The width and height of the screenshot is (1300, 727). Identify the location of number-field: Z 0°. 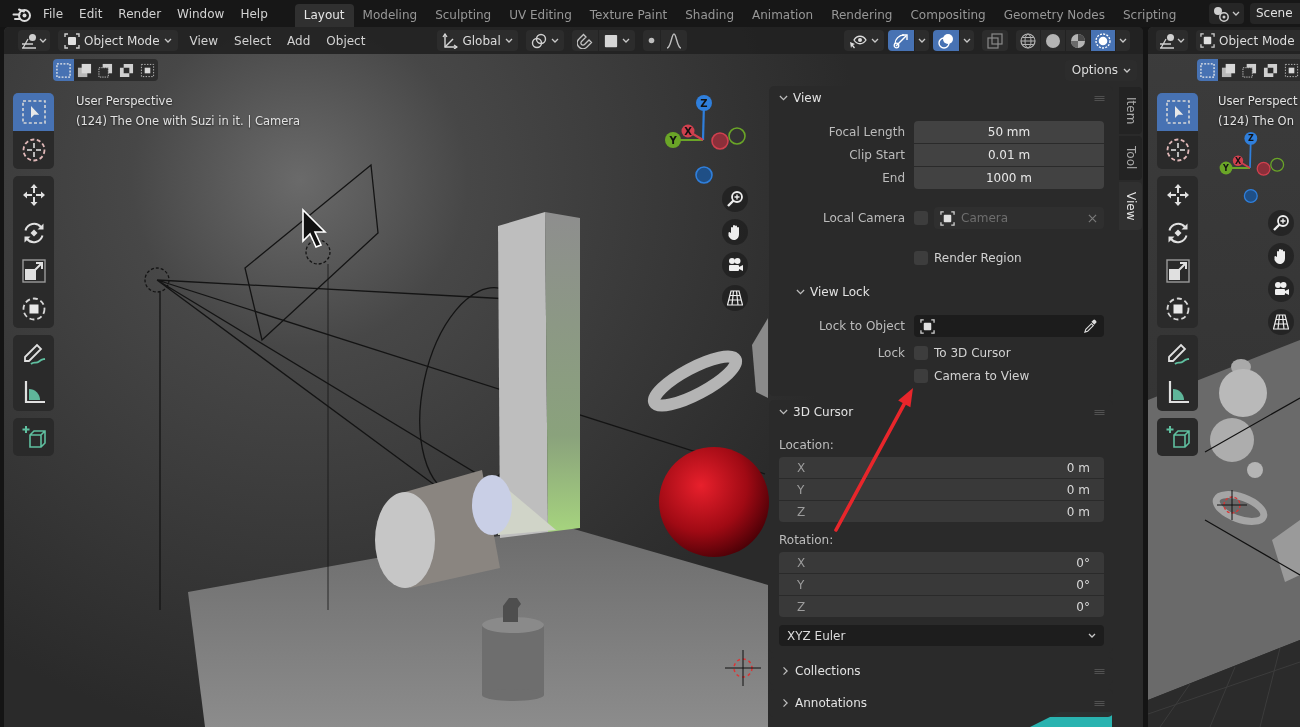
(941, 606).